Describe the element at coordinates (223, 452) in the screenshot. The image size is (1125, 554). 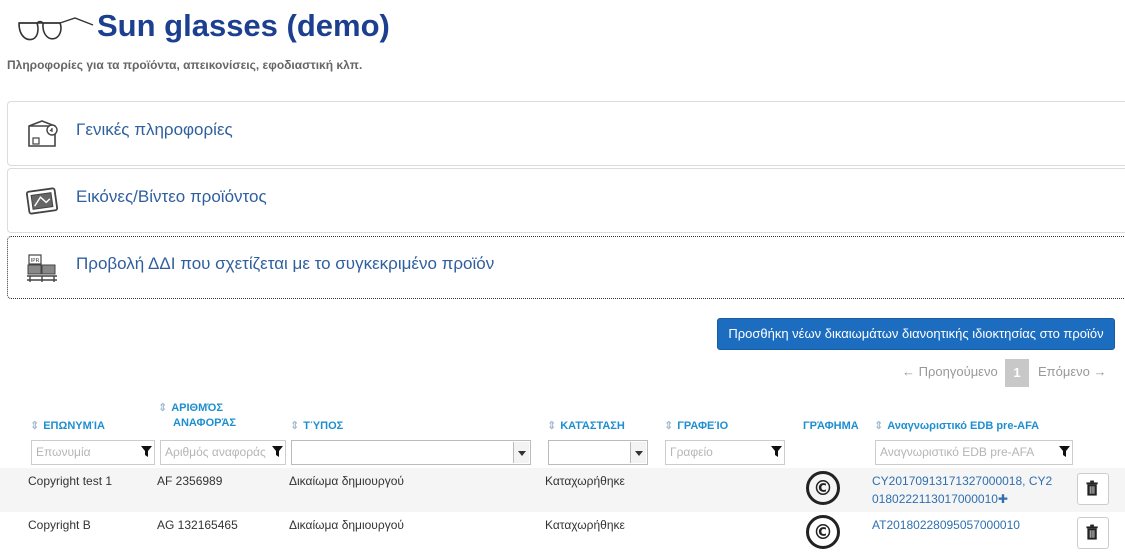
I see `ref-filter-input: Αριθμός αναφοράς` at that location.